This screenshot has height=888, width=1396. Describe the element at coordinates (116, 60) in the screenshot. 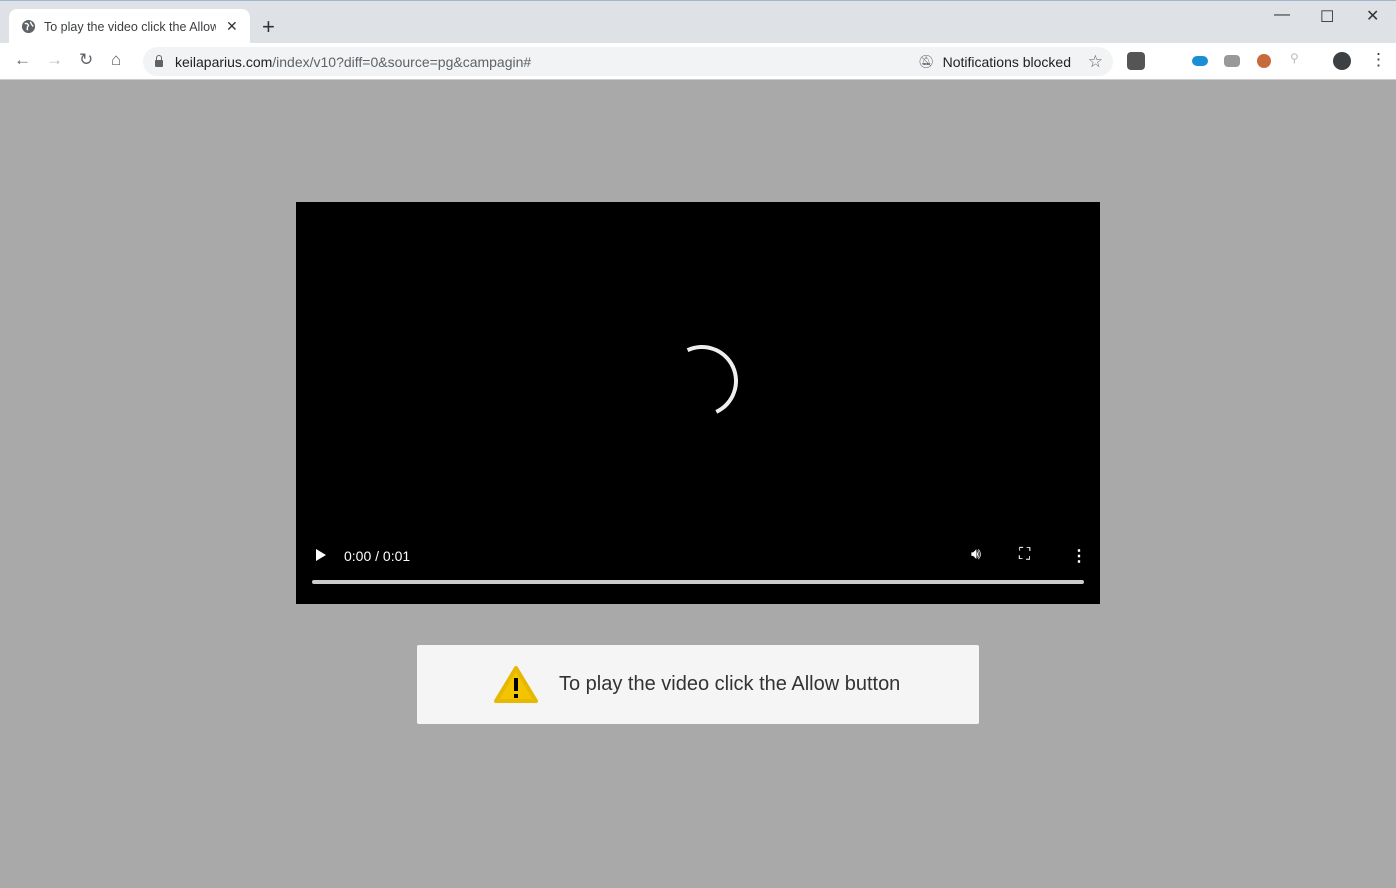

I see `home-button: ⌂` at that location.